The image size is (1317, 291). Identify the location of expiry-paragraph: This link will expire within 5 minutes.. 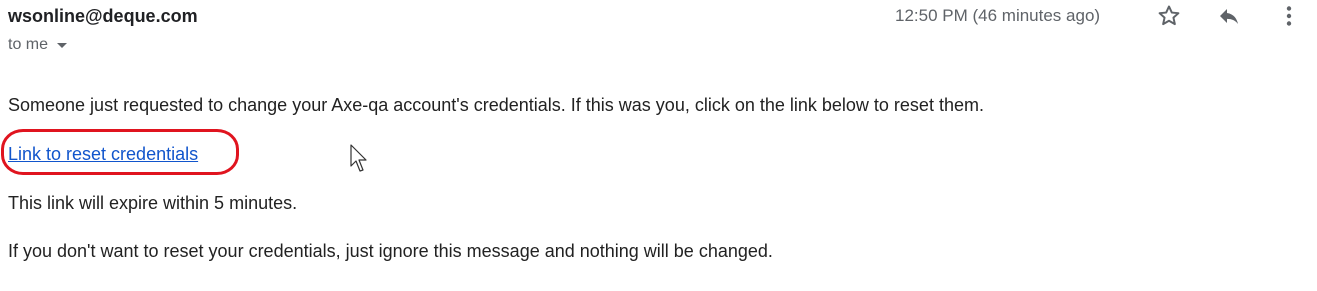
(153, 203).